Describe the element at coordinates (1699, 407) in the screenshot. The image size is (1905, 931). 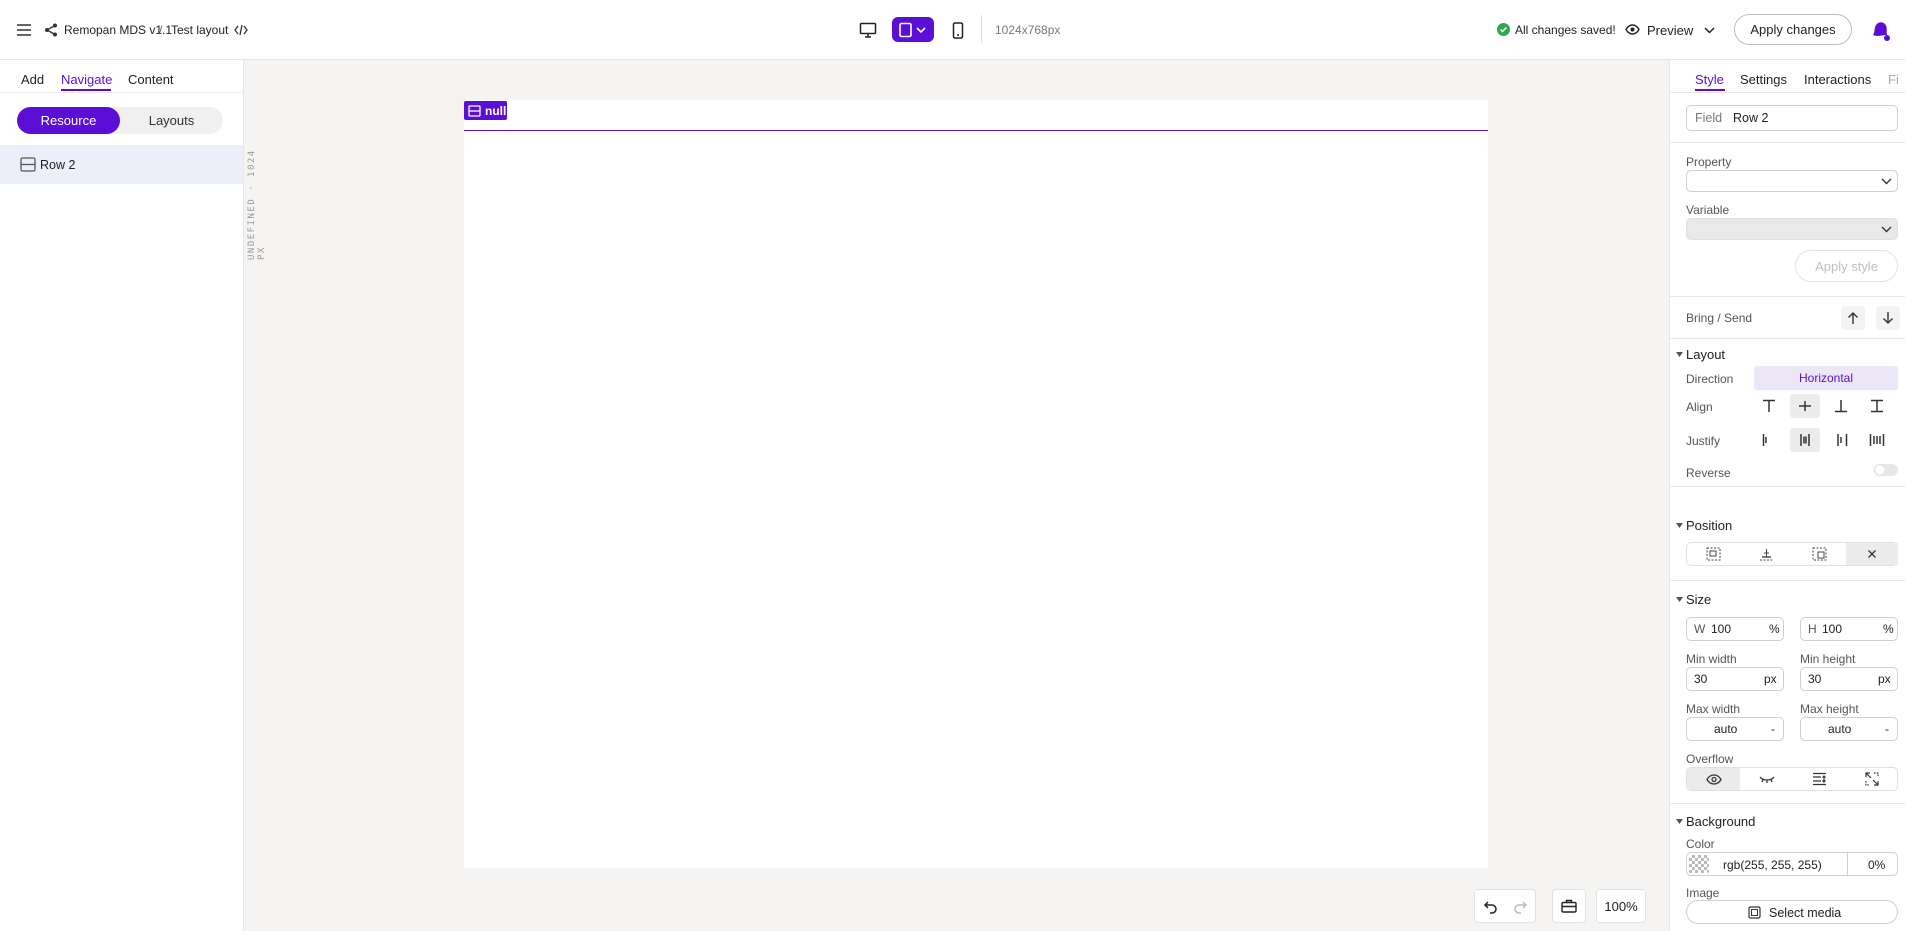
I see `align-label: Align` at that location.